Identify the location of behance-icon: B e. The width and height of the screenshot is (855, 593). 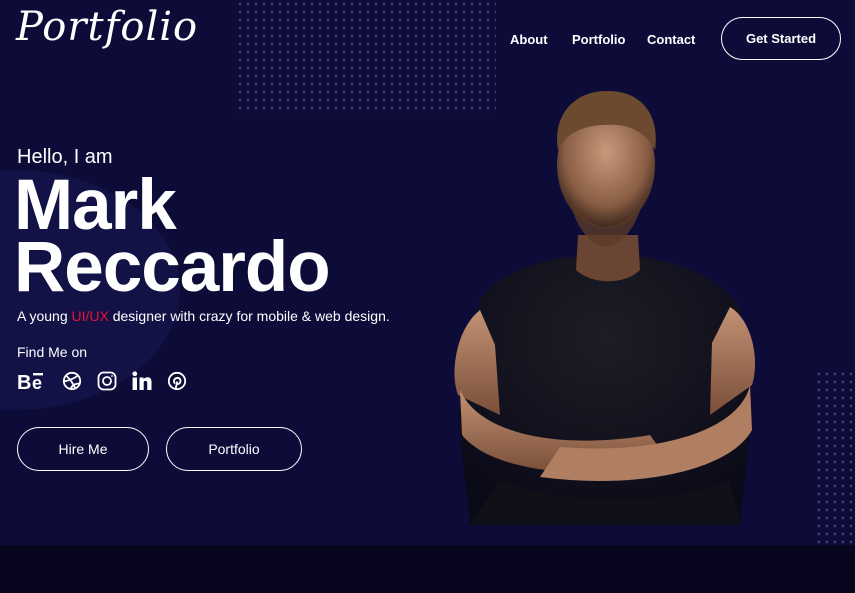
(32, 381).